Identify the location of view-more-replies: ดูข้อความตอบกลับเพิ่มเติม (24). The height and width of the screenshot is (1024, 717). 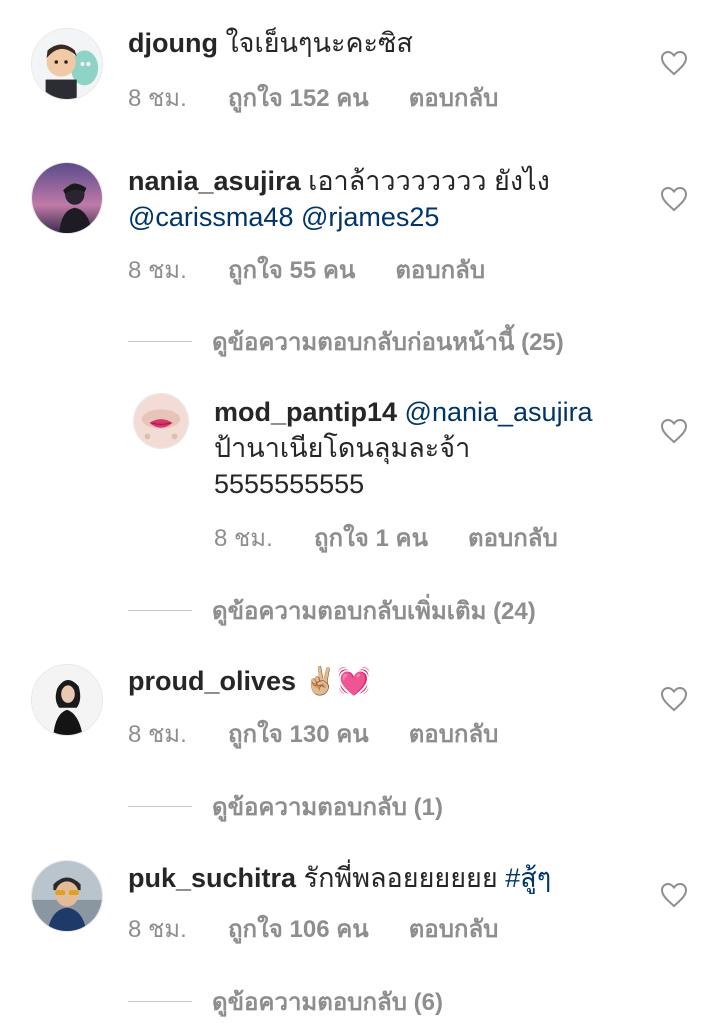
(332, 610).